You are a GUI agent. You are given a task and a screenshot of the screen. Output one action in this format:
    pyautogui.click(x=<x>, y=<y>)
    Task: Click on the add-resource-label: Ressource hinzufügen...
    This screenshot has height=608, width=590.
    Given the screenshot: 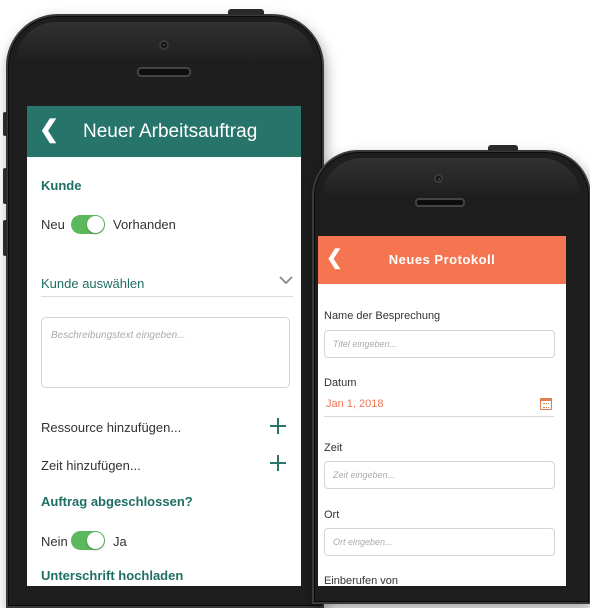 What is the action you would take?
    pyautogui.click(x=111, y=427)
    